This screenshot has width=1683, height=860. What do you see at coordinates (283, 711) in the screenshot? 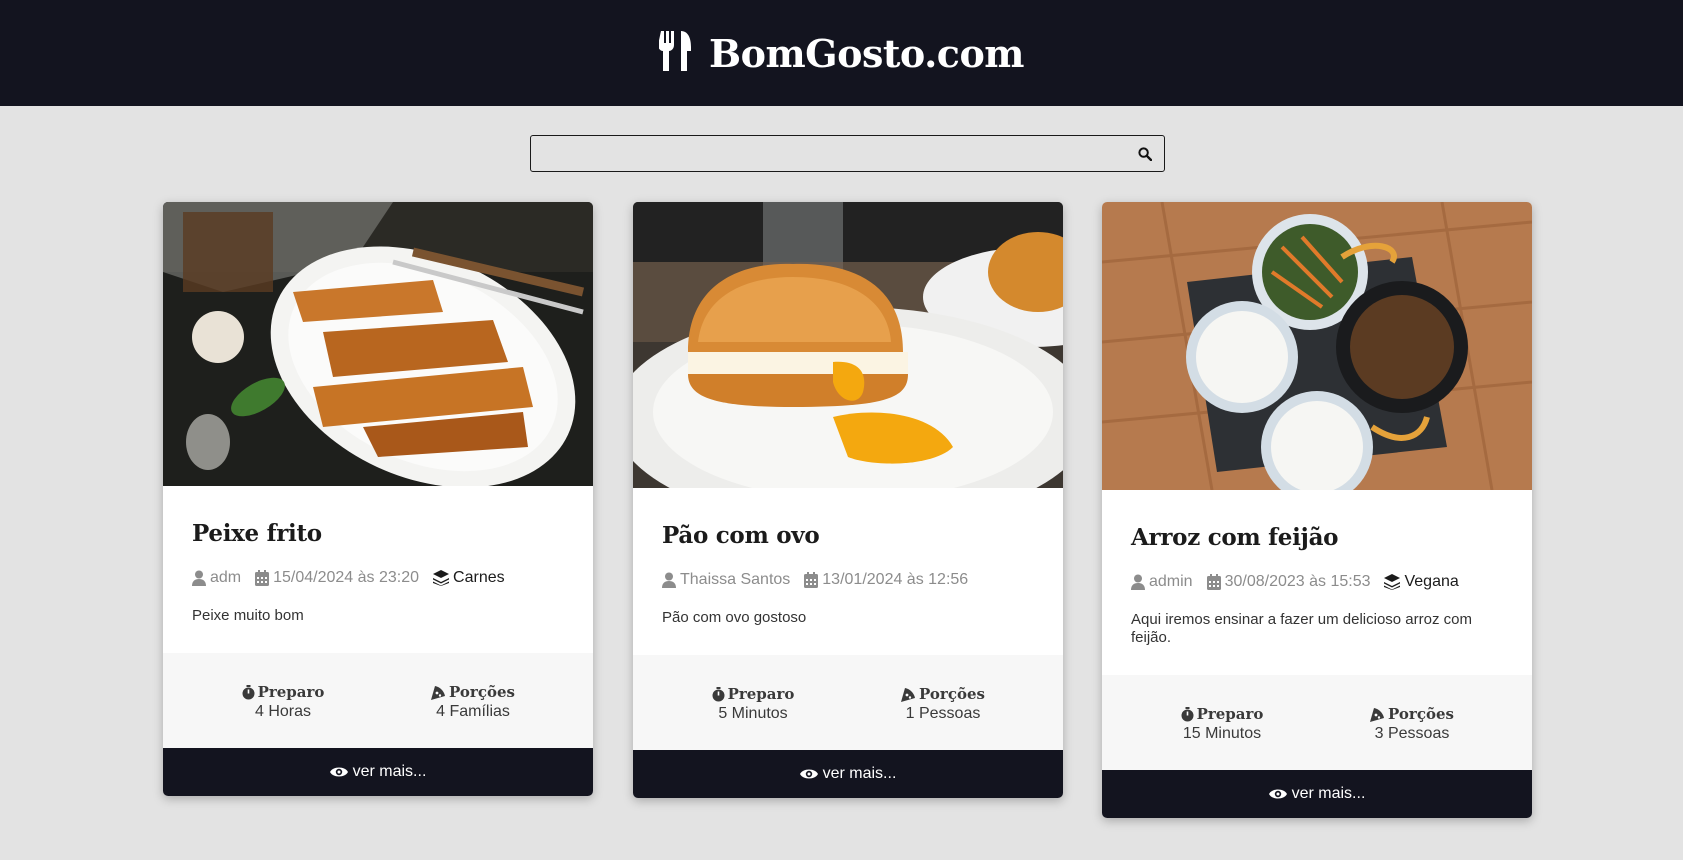
I see `preparo-value: 4 Horas` at bounding box center [283, 711].